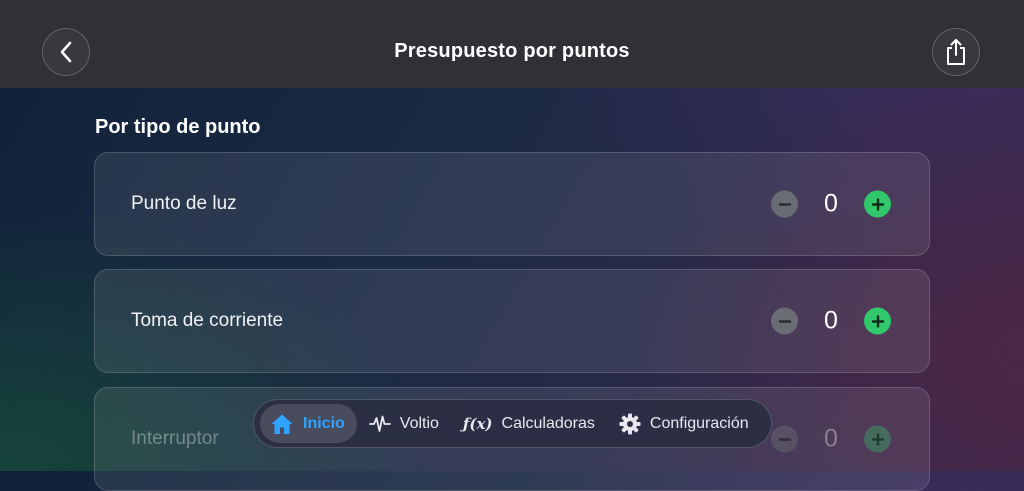 The image size is (1024, 491). I want to click on function-icon: ƒ(x), so click(477, 423).